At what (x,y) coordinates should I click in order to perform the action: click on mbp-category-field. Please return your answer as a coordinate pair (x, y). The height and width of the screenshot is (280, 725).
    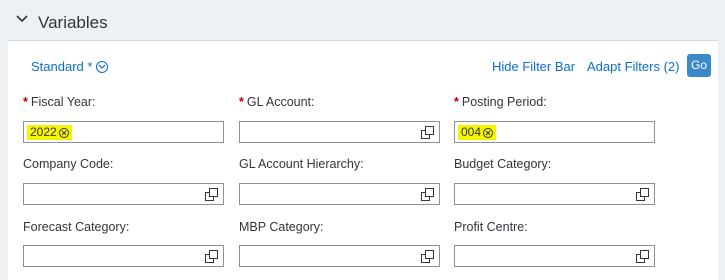
    Looking at the image, I should click on (339, 256).